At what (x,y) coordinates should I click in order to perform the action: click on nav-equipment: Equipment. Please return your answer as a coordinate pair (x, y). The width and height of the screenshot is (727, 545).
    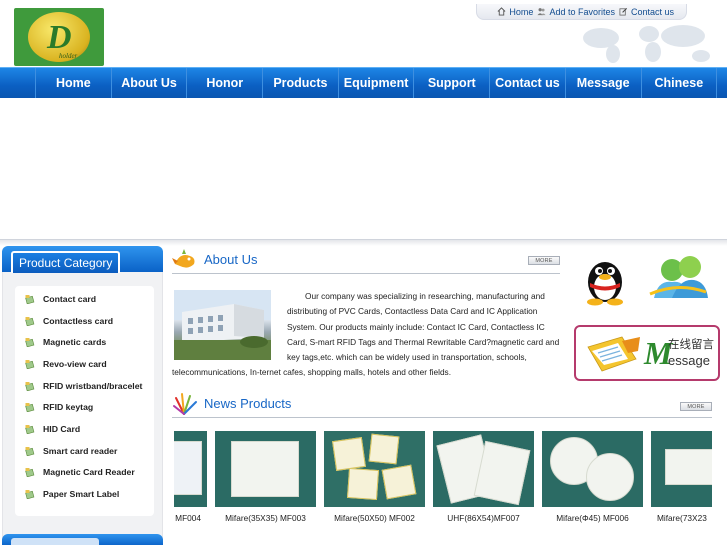
    Looking at the image, I should click on (377, 83).